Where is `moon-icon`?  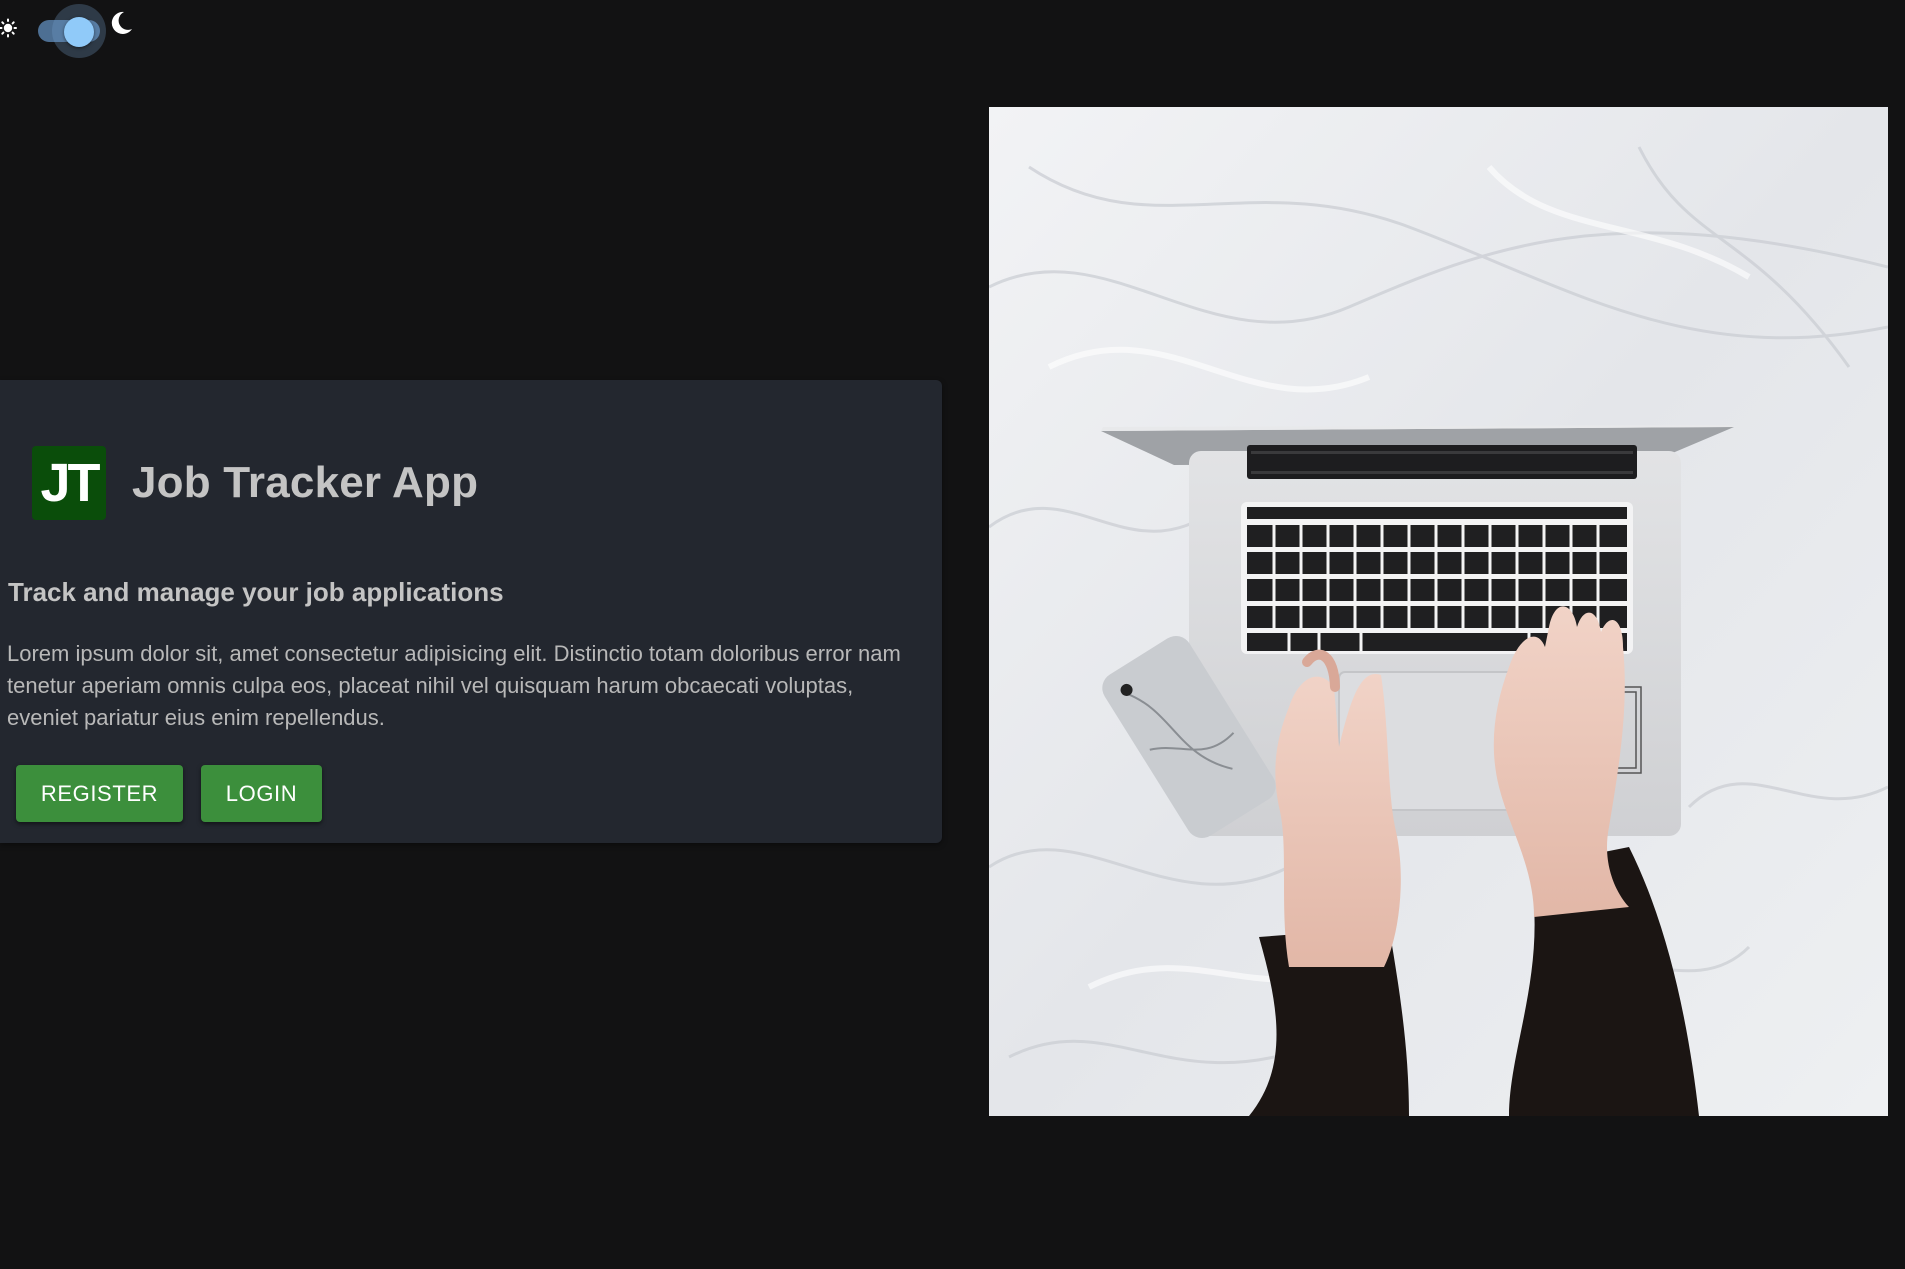
moon-icon is located at coordinates (121, 22).